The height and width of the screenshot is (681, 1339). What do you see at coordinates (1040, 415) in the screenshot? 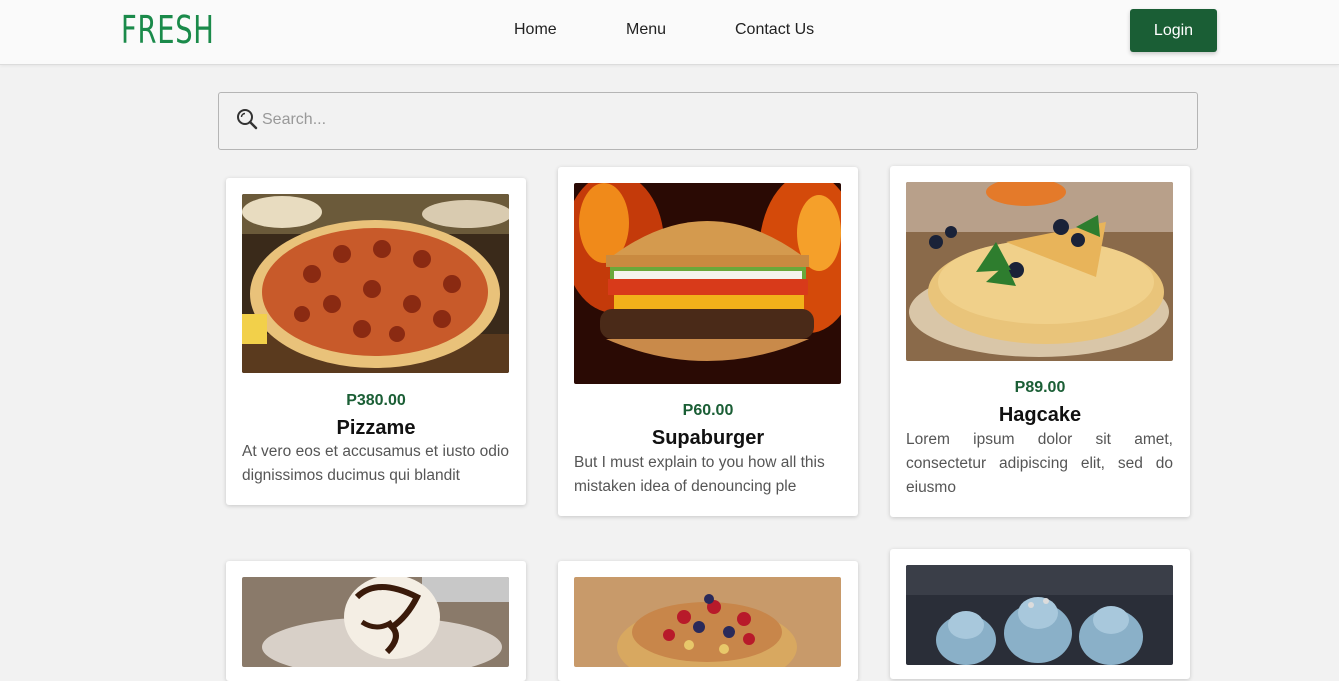
I see `product-name: Hagcake` at bounding box center [1040, 415].